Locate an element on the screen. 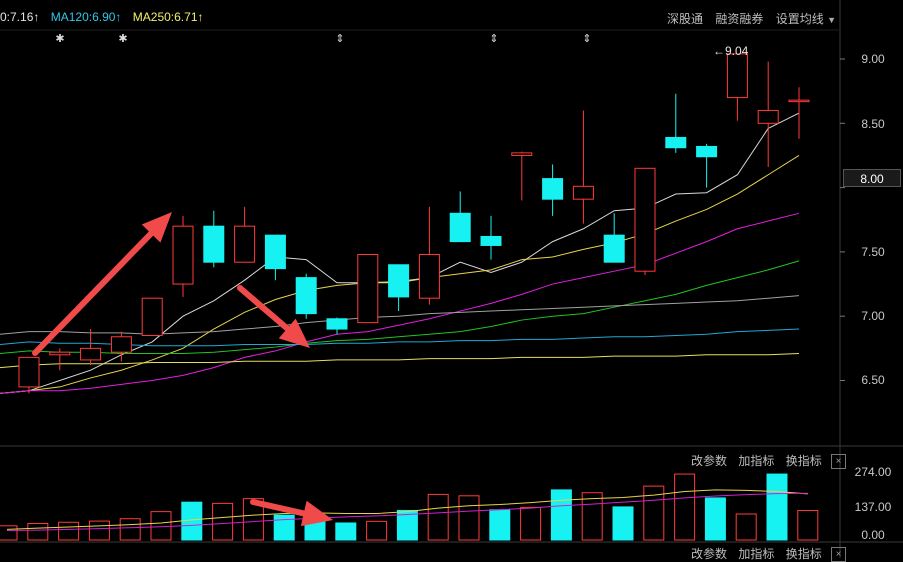 The image size is (903, 562). ma-legend-item-ma250: MA250:6.71↑ is located at coordinates (168, 17).